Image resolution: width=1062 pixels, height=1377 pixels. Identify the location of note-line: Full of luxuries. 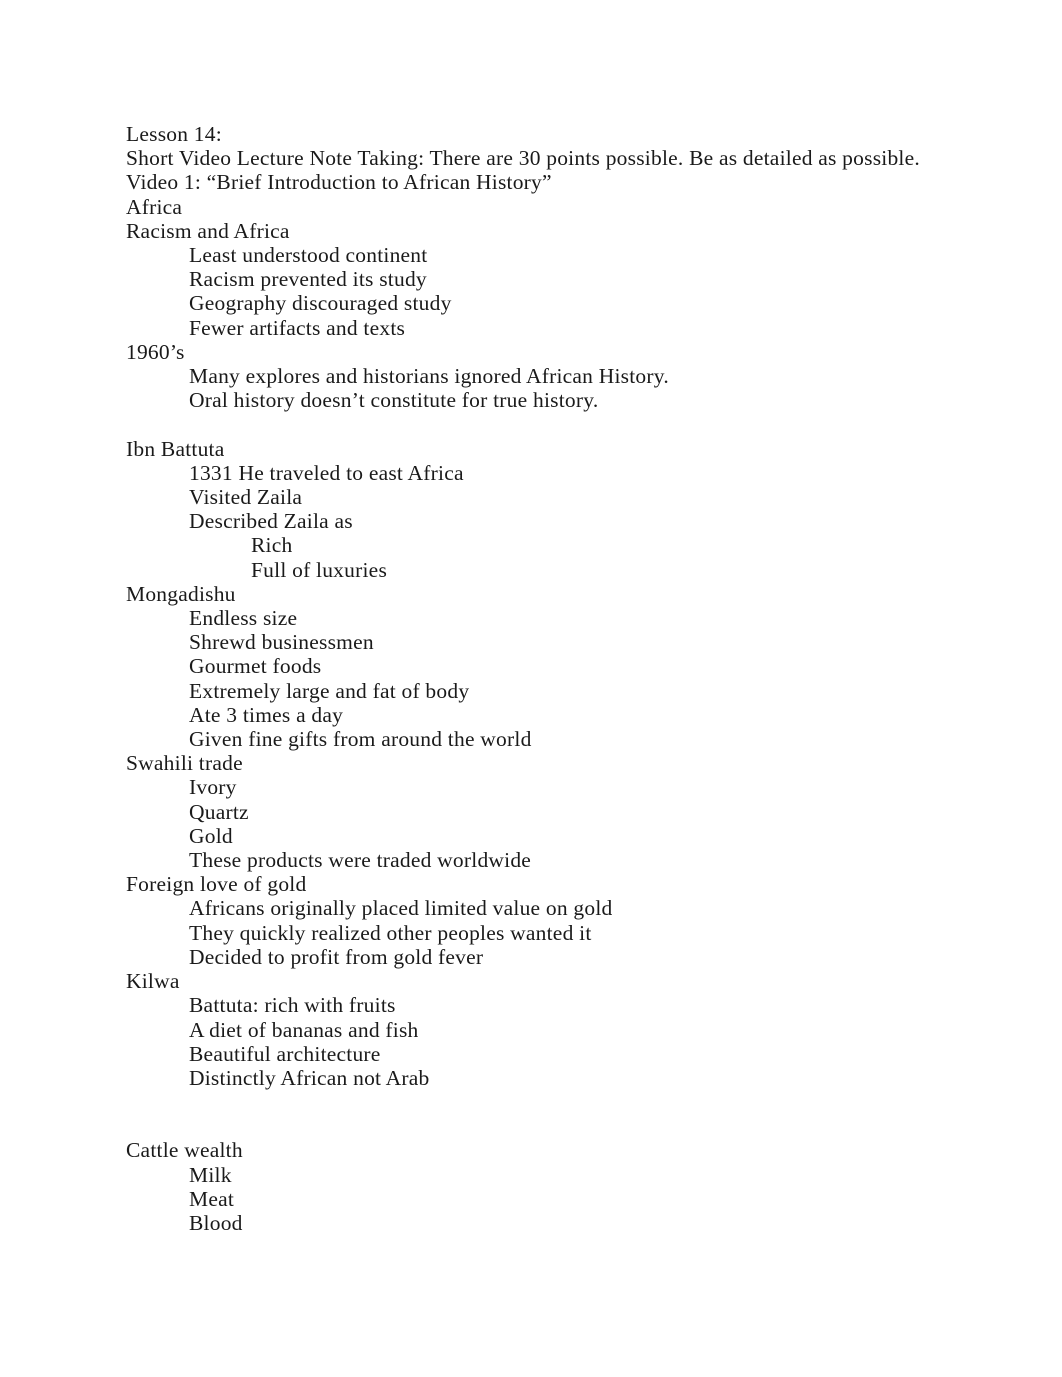
(319, 569).